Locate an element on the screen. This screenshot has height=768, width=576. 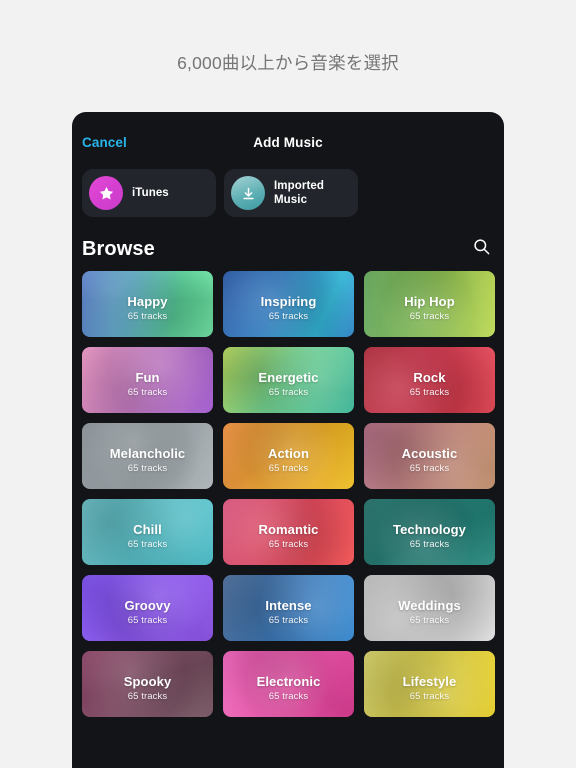
category-name: Weddings is located at coordinates (429, 605).